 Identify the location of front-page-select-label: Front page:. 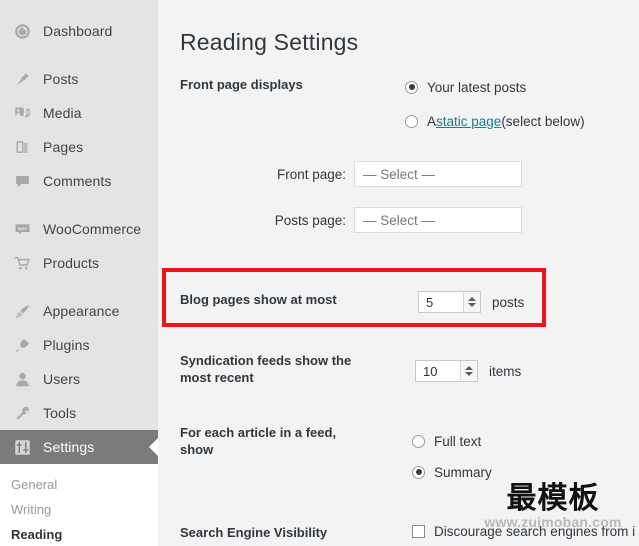
(311, 174).